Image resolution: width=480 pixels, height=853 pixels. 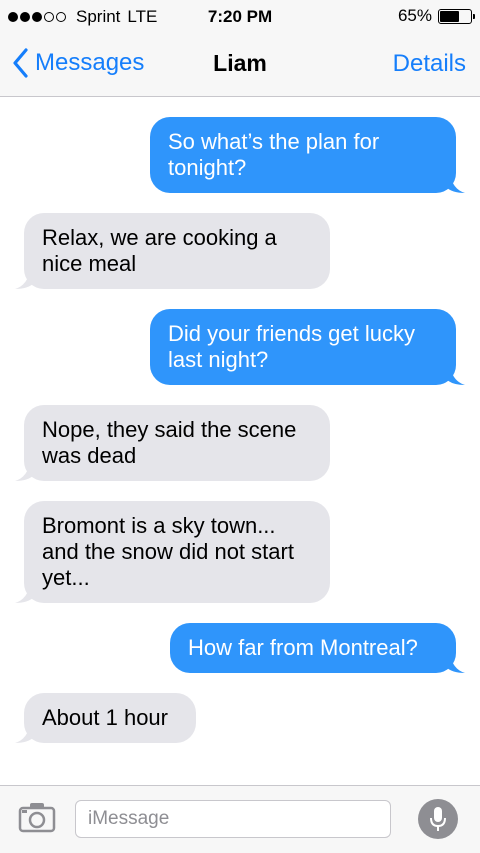 What do you see at coordinates (474, 16) in the screenshot?
I see `battery-tip` at bounding box center [474, 16].